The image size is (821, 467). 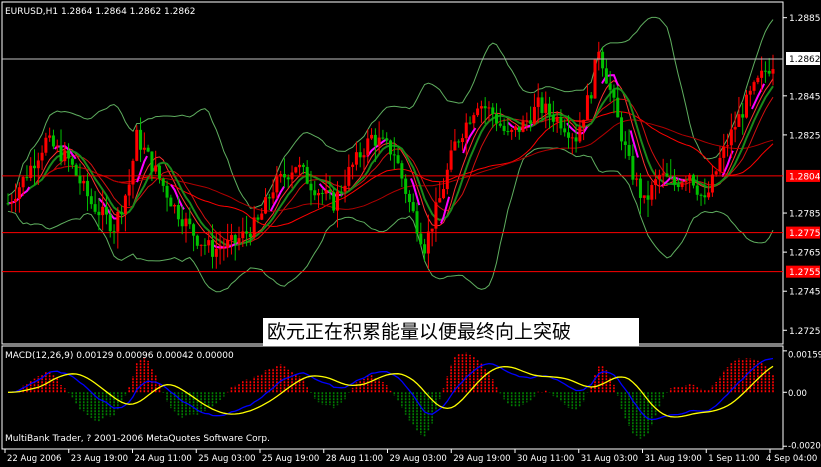 I want to click on time-tick-label: 29 Aug 19:00, so click(x=481, y=458).